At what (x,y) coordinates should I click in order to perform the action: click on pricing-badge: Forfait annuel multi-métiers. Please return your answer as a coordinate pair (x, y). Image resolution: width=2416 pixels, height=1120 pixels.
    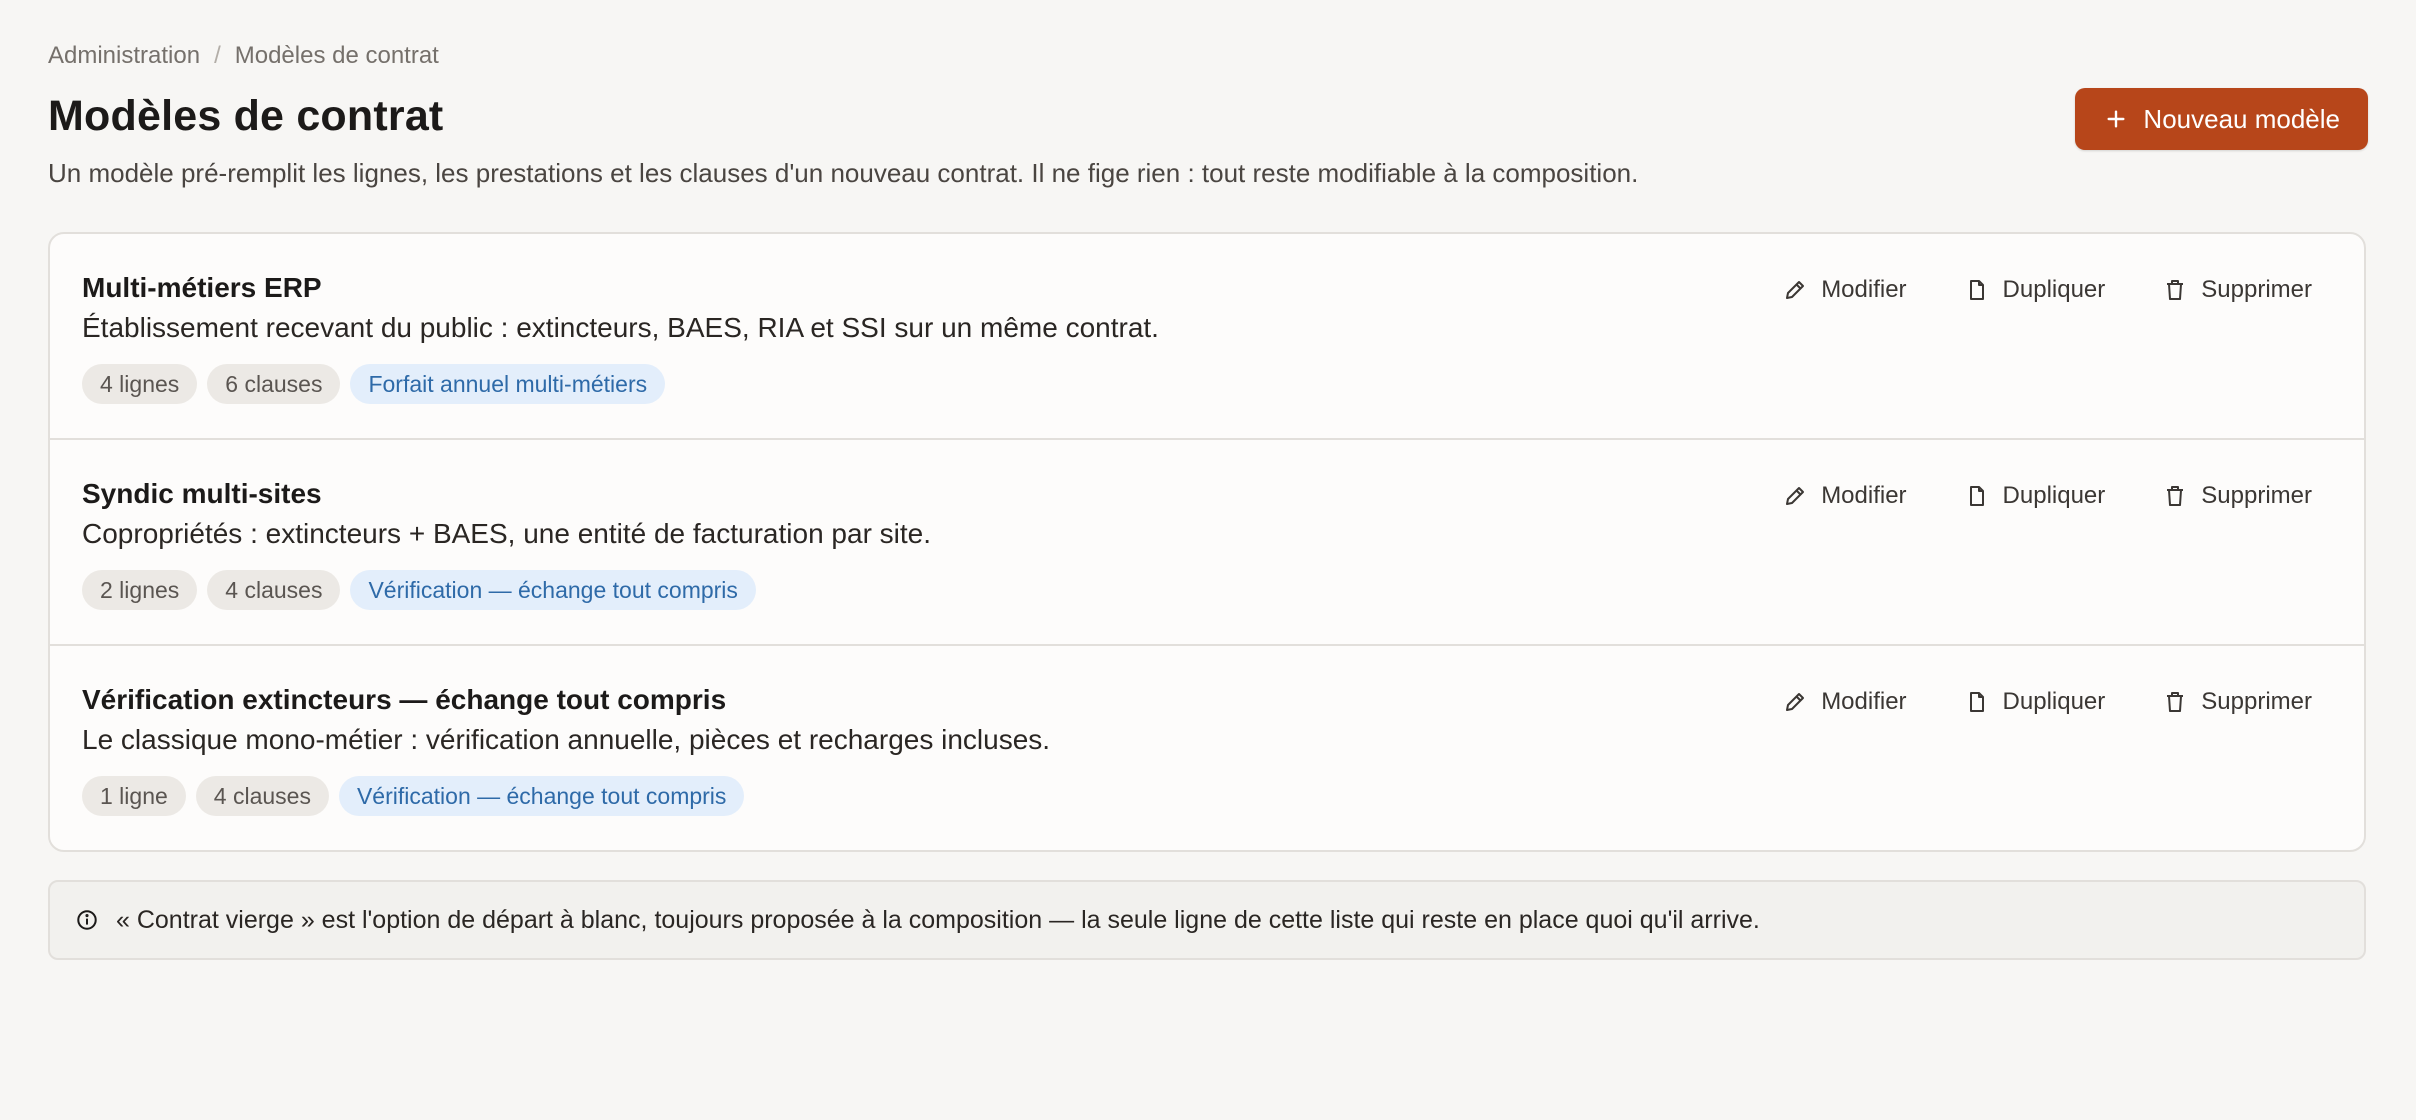
    Looking at the image, I should click on (508, 384).